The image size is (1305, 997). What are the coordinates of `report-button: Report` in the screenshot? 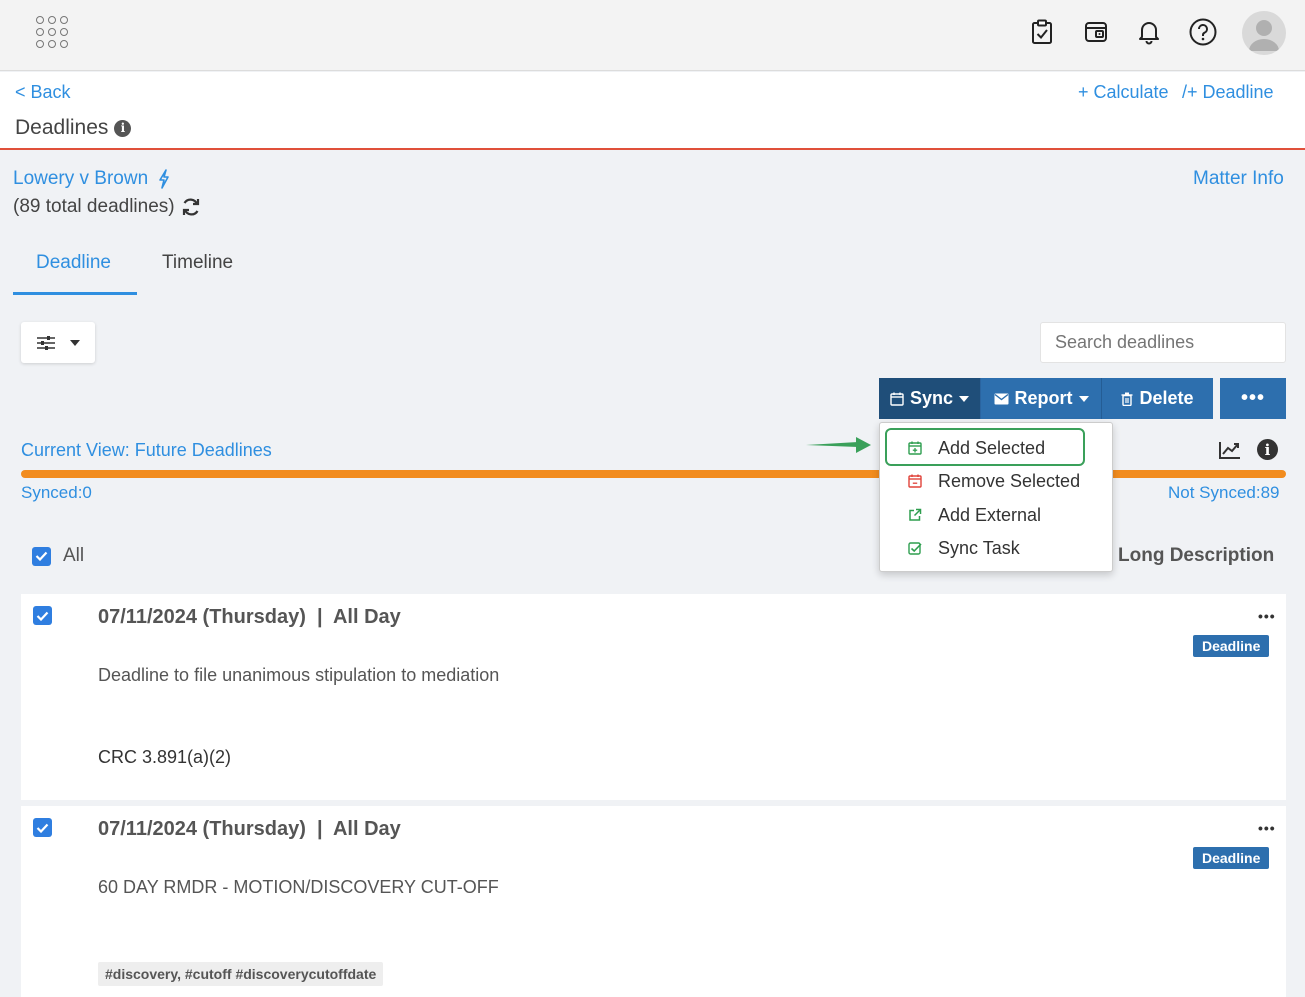 It's located at (1040, 398).